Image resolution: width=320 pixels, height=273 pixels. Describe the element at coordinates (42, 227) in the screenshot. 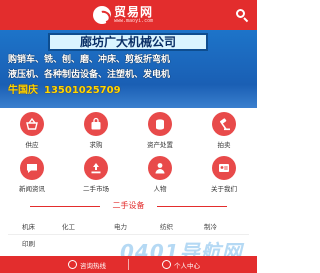

I see `equipment-category-link: 机床` at that location.